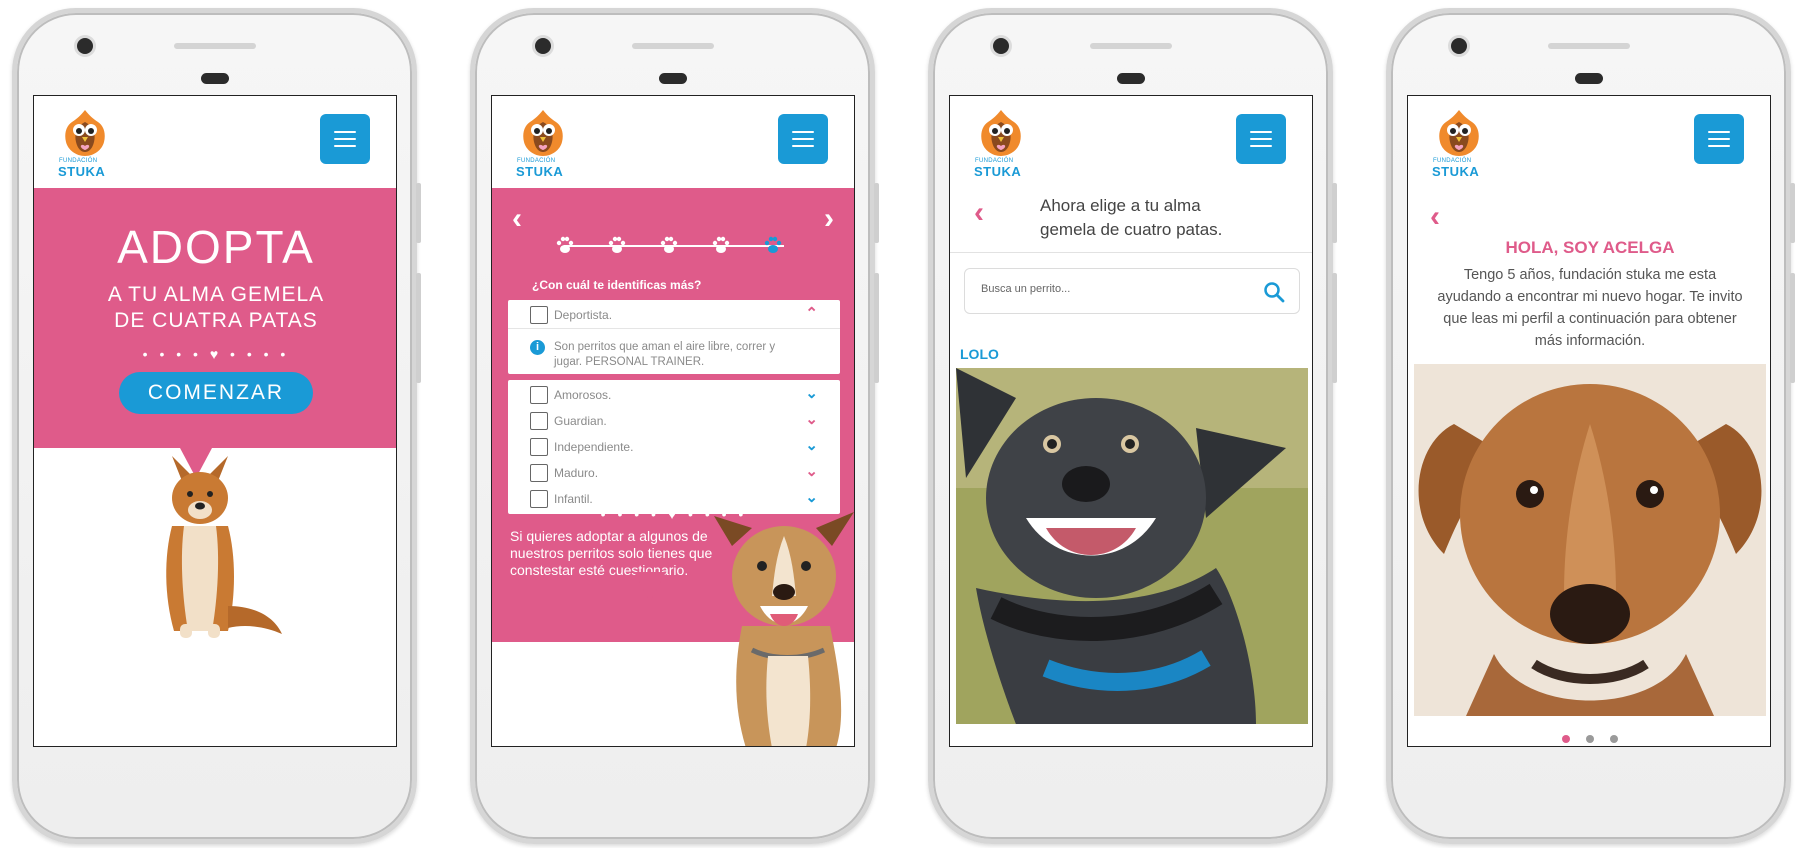  What do you see at coordinates (617, 285) in the screenshot?
I see `quiz-question: ¿Con cuál te identificas más?` at bounding box center [617, 285].